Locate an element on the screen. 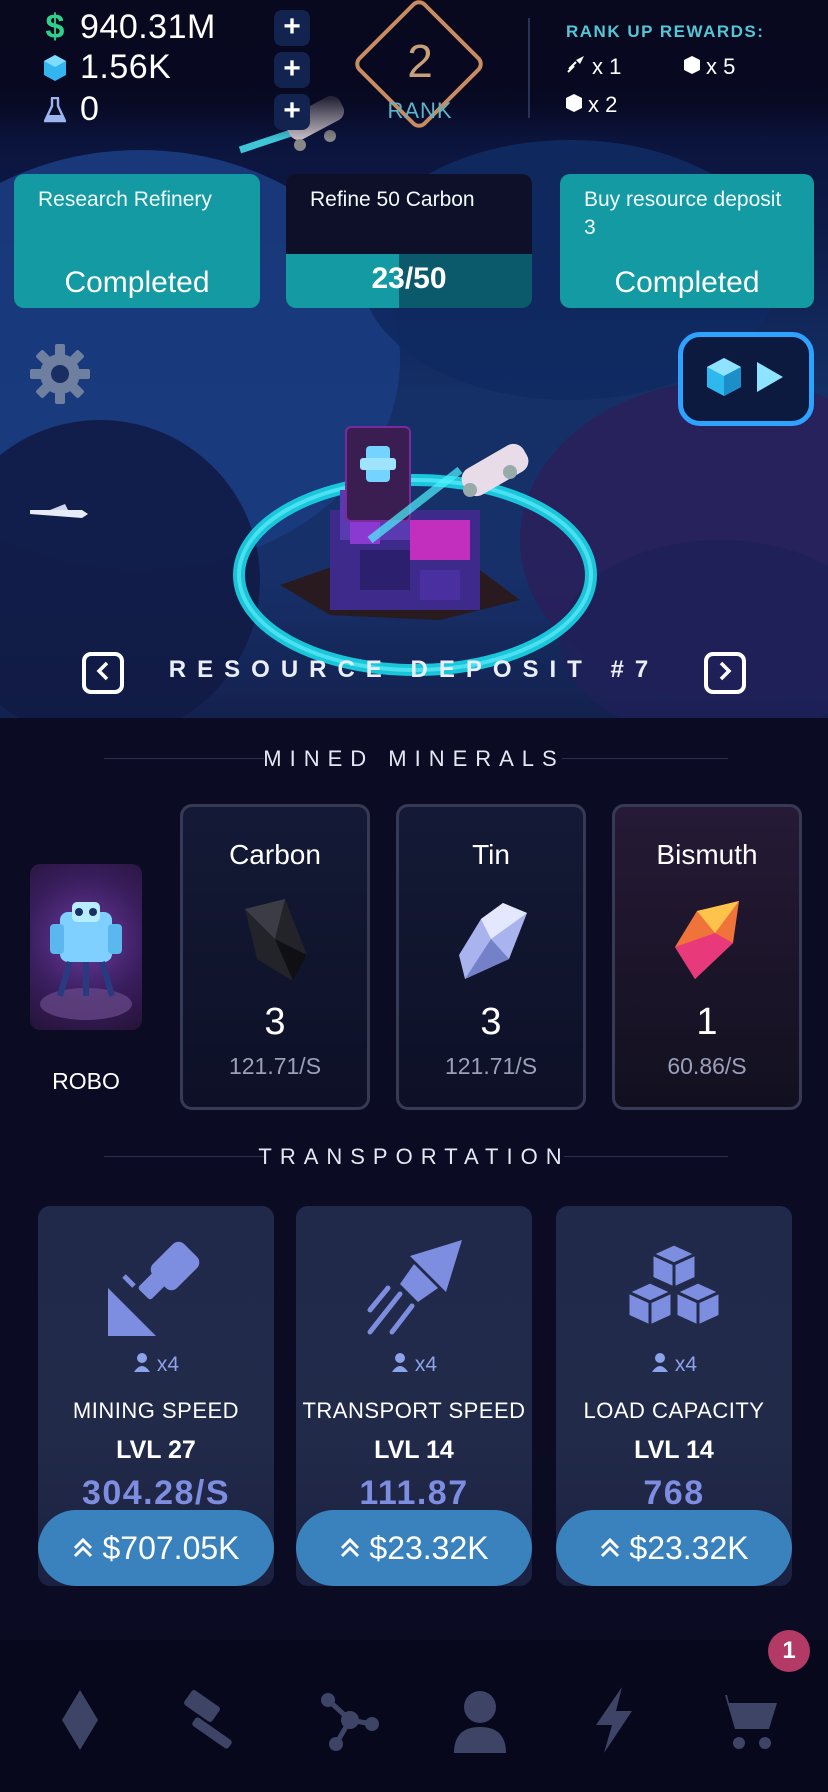 The width and height of the screenshot is (828, 1792). robo-card is located at coordinates (86, 947).